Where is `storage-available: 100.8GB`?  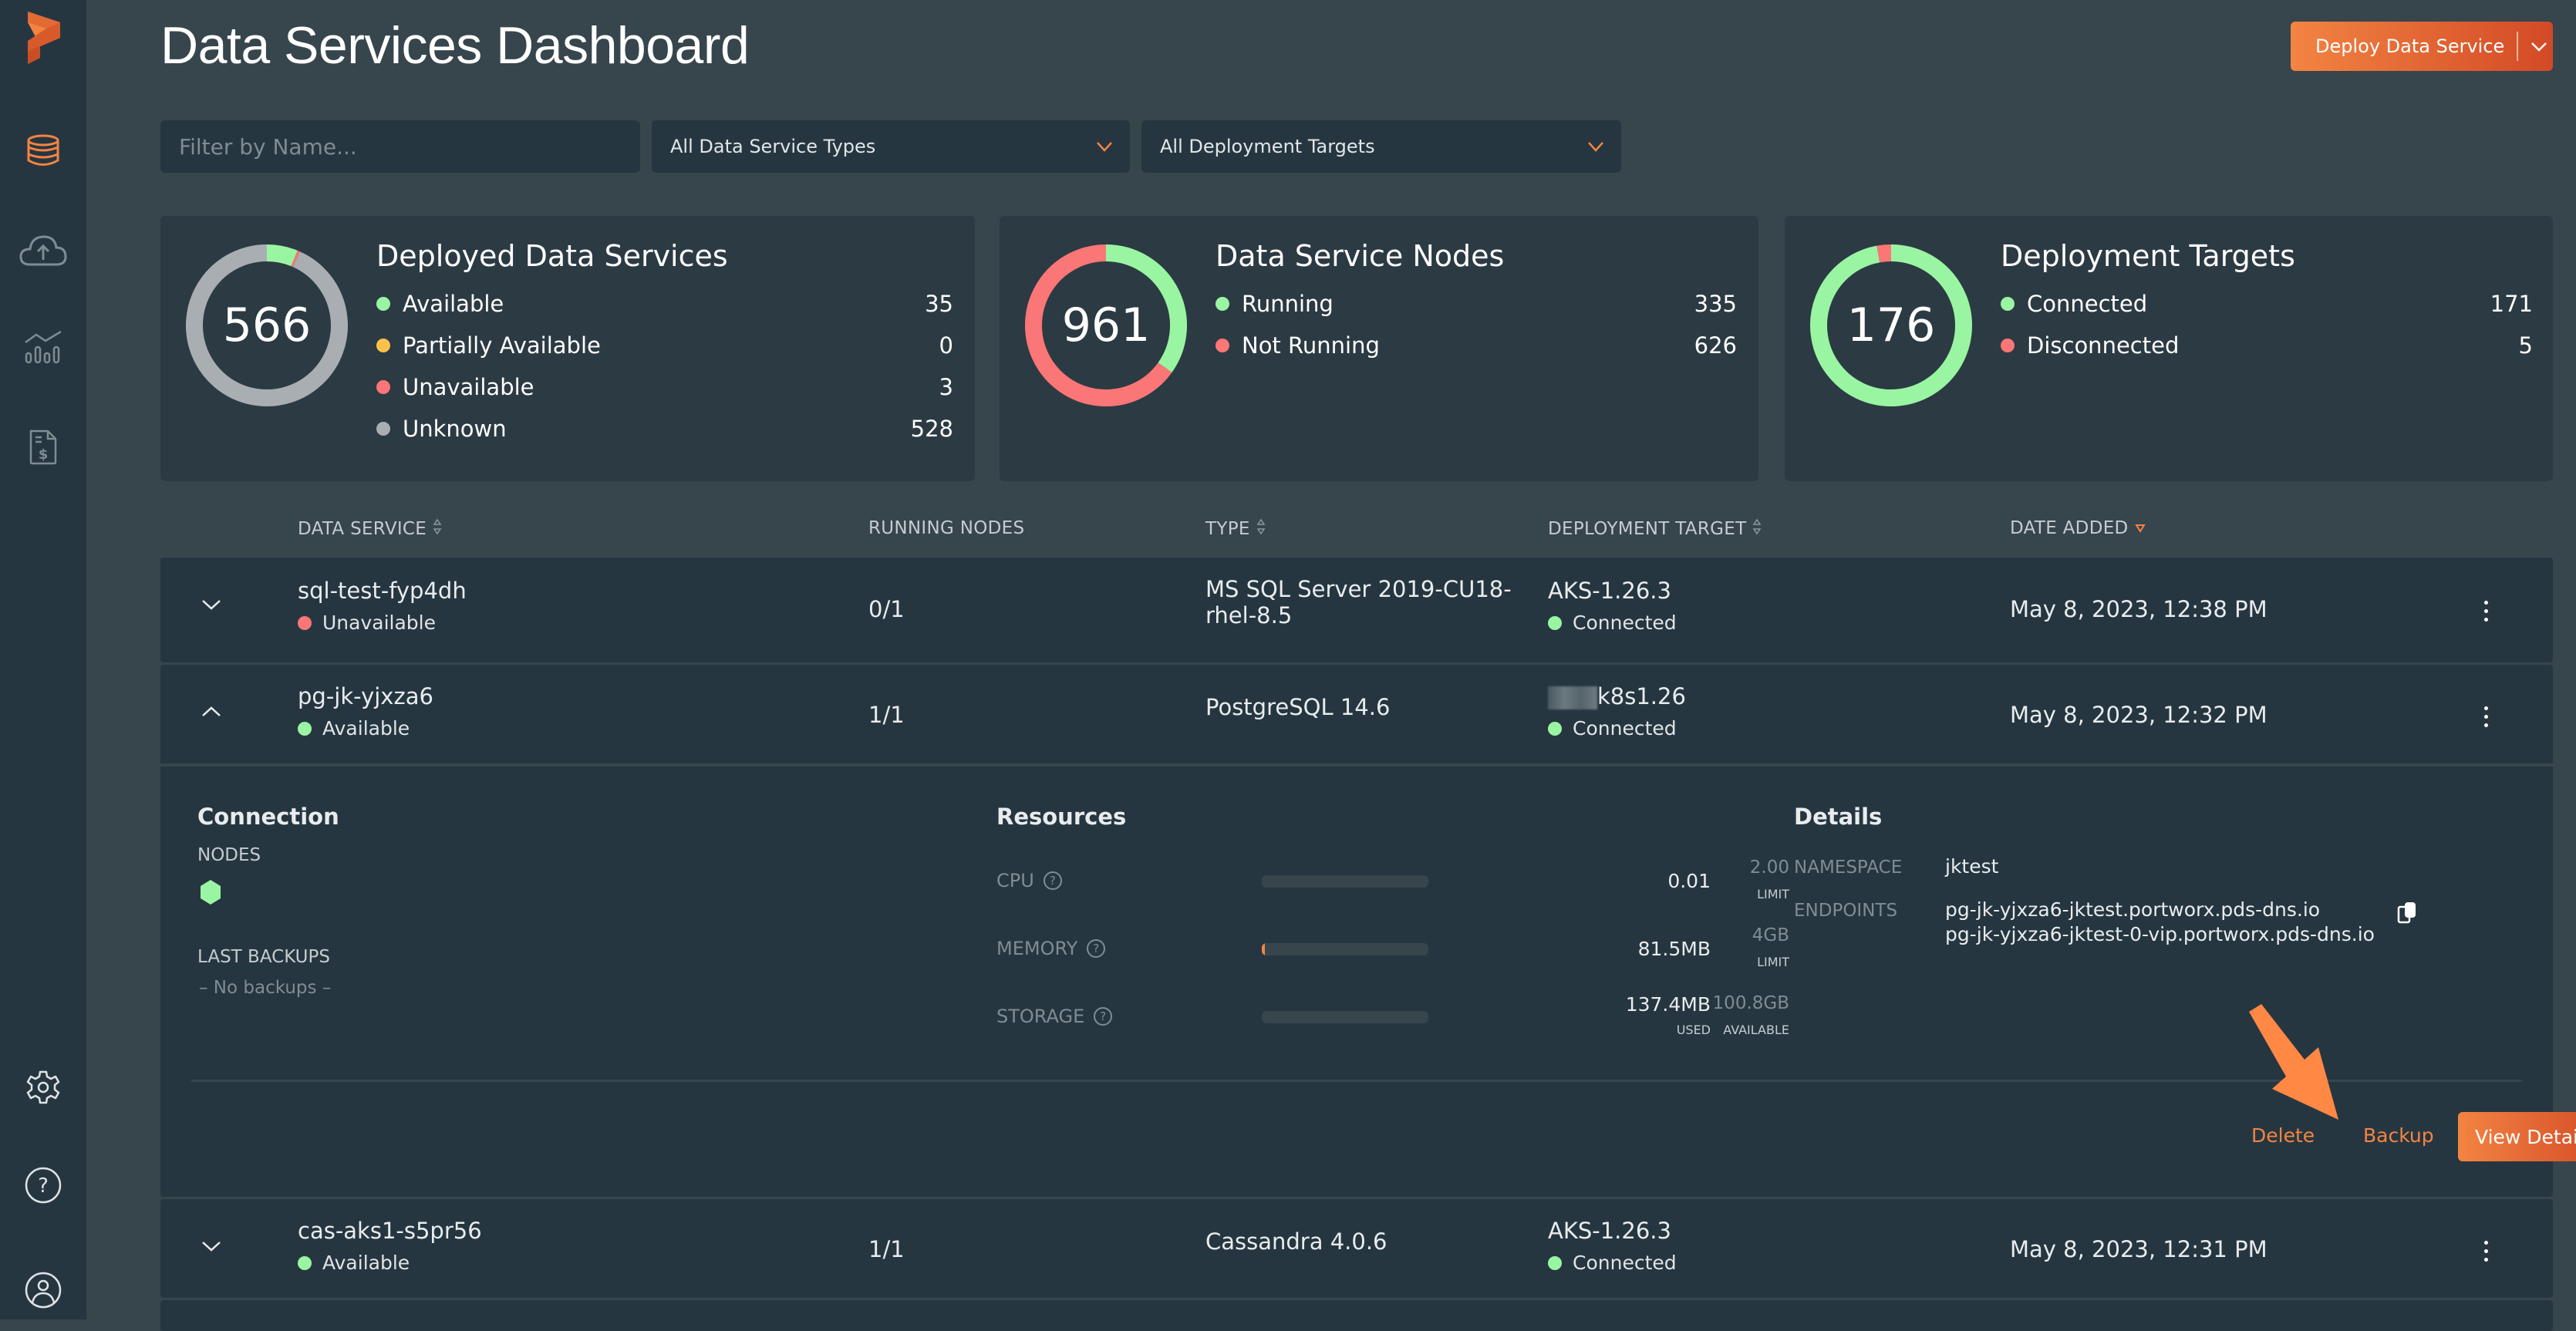 storage-available: 100.8GB is located at coordinates (1751, 1003).